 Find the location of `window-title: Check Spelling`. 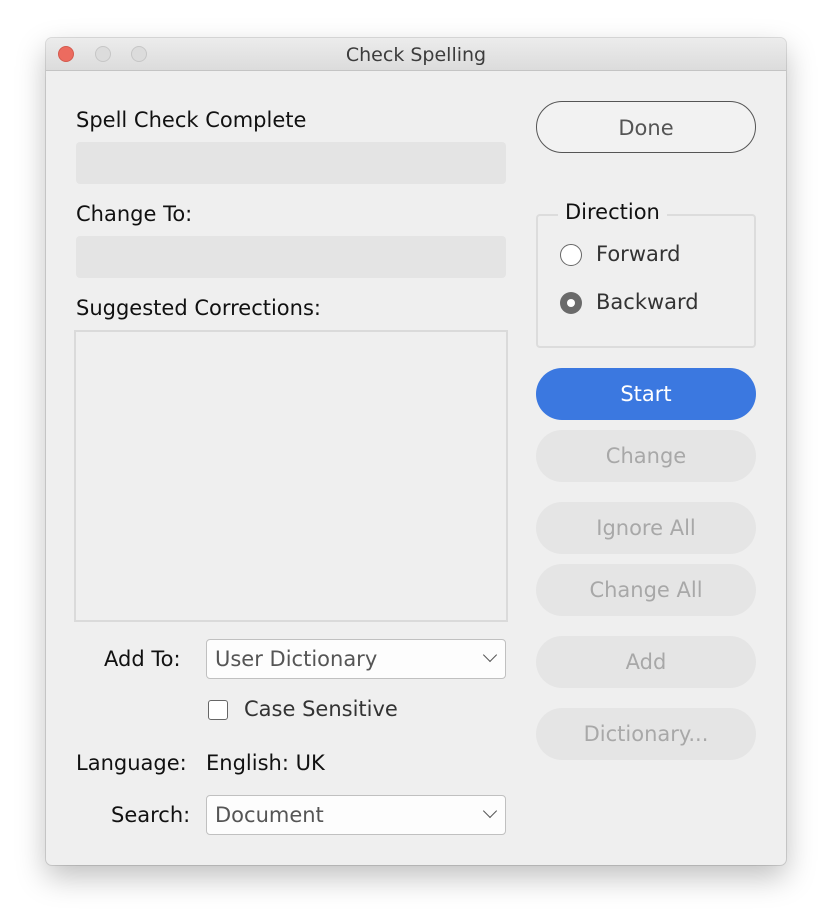

window-title: Check Spelling is located at coordinates (416, 55).